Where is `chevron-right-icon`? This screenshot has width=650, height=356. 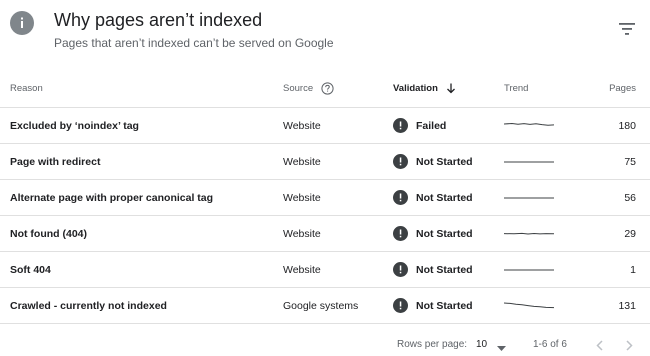 chevron-right-icon is located at coordinates (629, 345).